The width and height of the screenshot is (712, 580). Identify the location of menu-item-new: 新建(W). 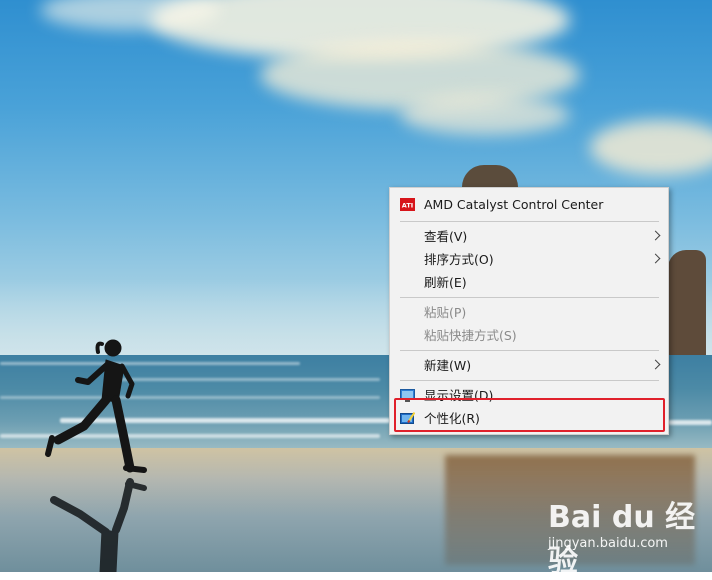
(529, 365).